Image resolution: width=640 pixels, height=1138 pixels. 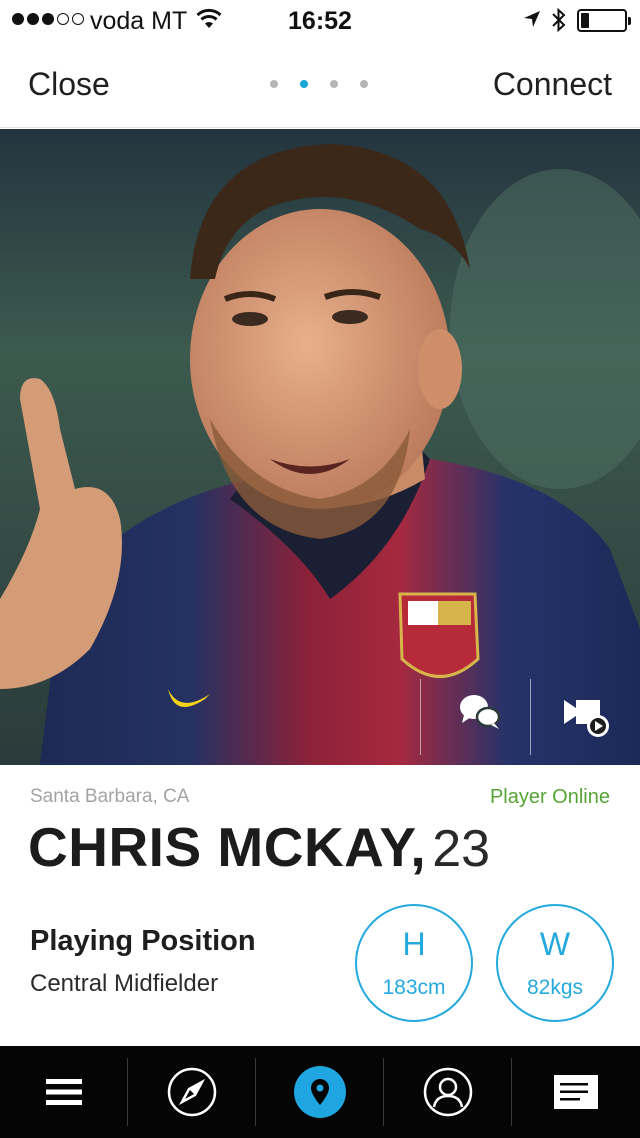 What do you see at coordinates (143, 941) in the screenshot?
I see `position-title: Playing Position` at bounding box center [143, 941].